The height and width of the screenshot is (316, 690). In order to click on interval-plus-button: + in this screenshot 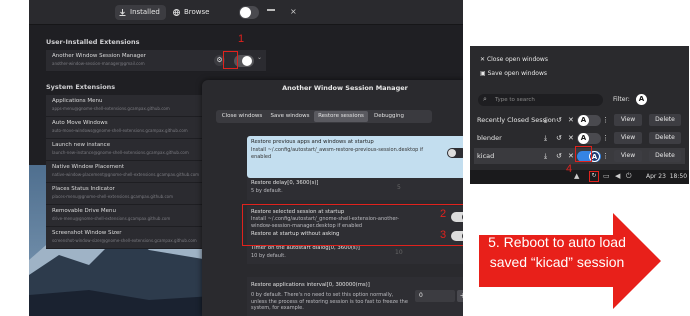, I will do `click(460, 296)`.